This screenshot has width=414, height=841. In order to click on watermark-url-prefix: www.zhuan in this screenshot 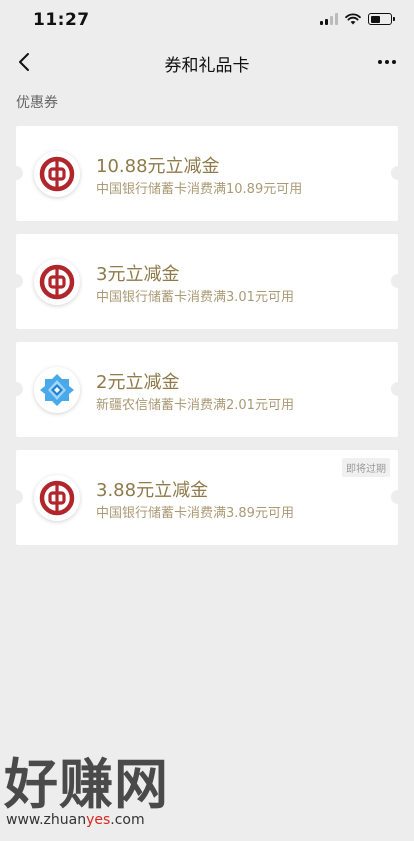, I will do `click(46, 820)`.